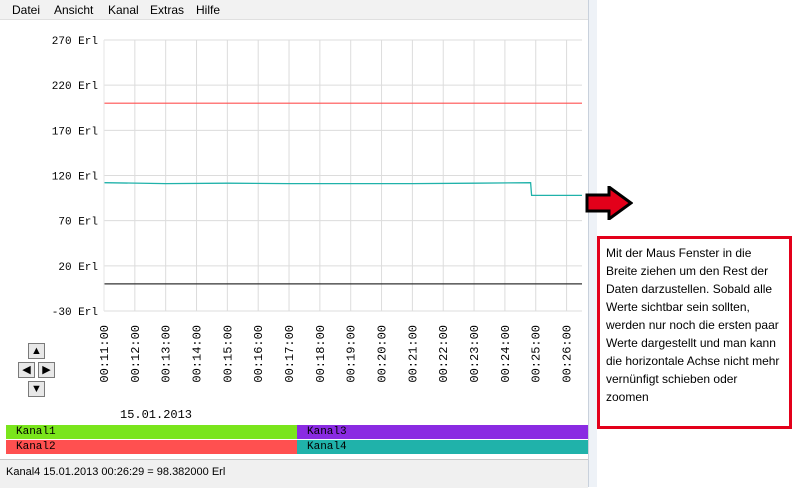 This screenshot has height=488, width=800. What do you see at coordinates (26, 10) in the screenshot?
I see `menu-datei: Datei` at bounding box center [26, 10].